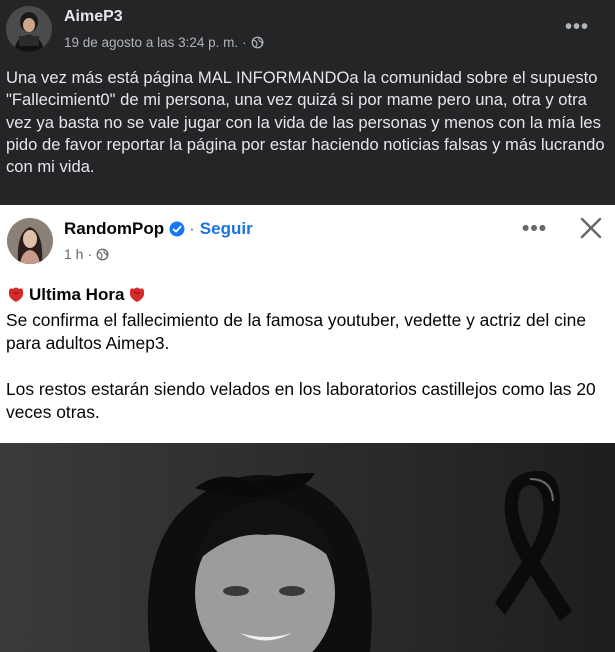  Describe the element at coordinates (114, 228) in the screenshot. I see `page-name: RandomPop` at that location.